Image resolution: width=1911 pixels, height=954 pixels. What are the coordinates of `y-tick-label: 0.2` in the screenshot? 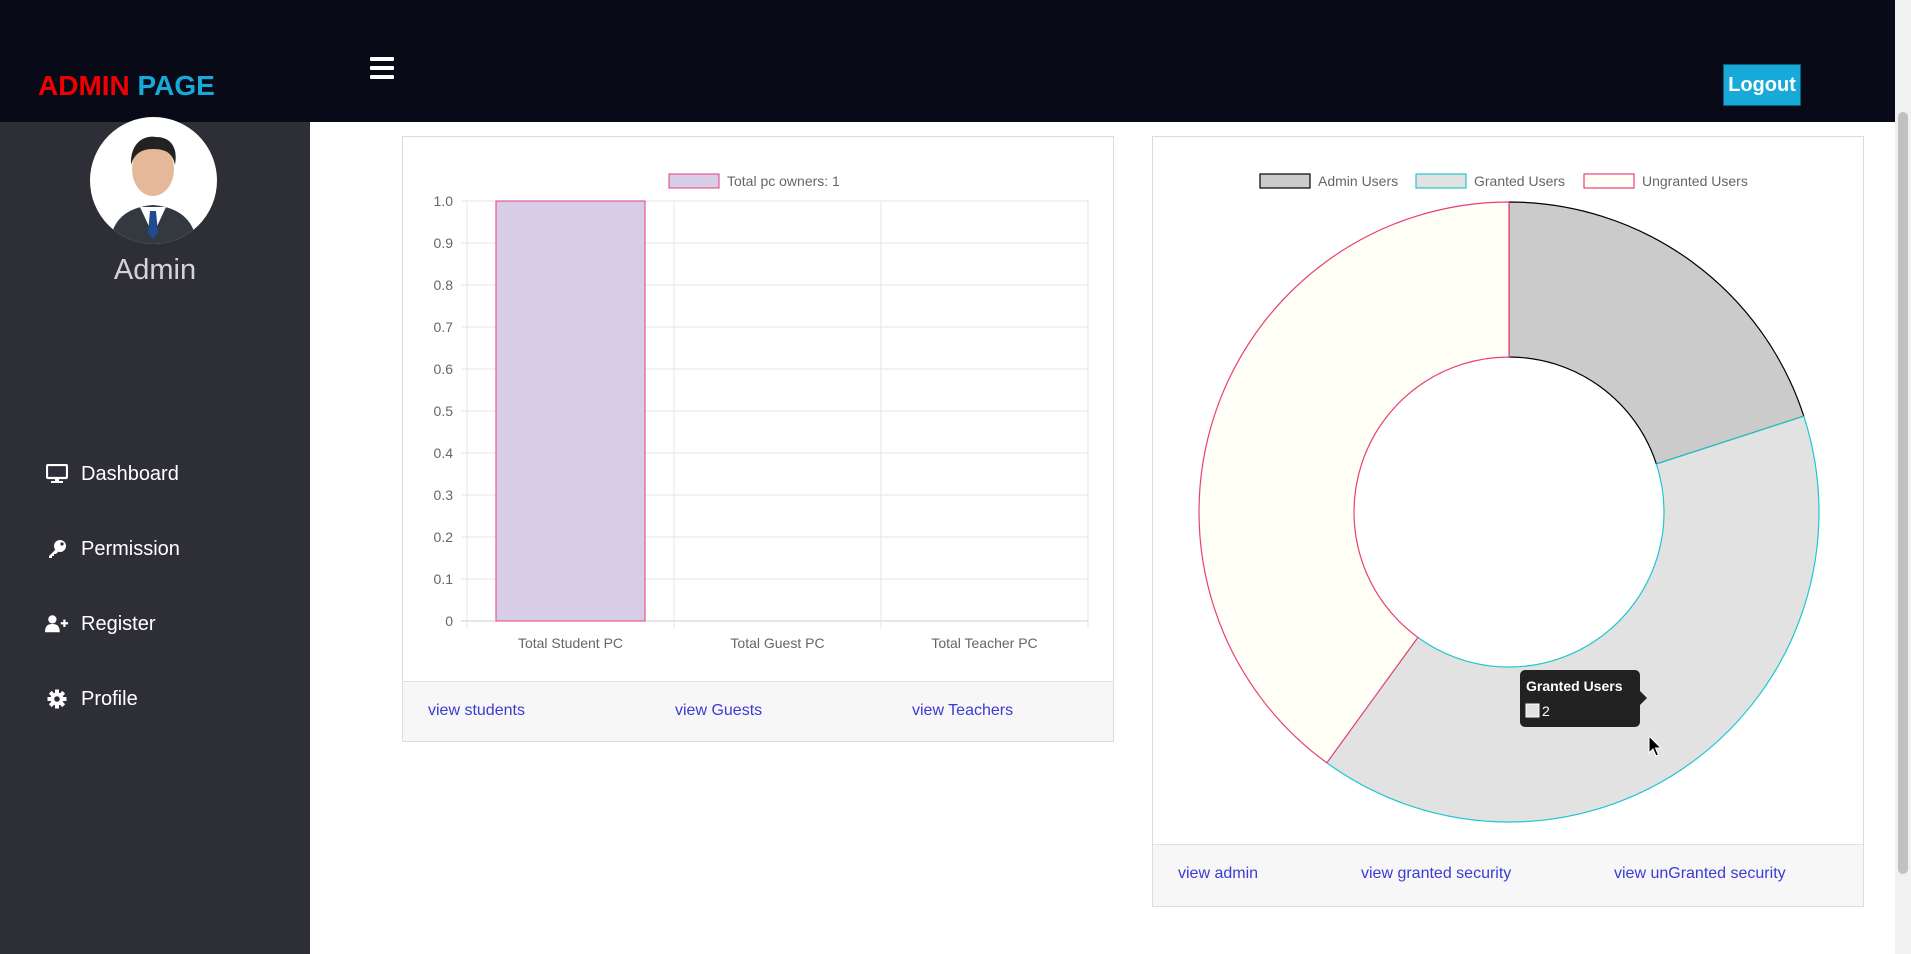 It's located at (444, 537).